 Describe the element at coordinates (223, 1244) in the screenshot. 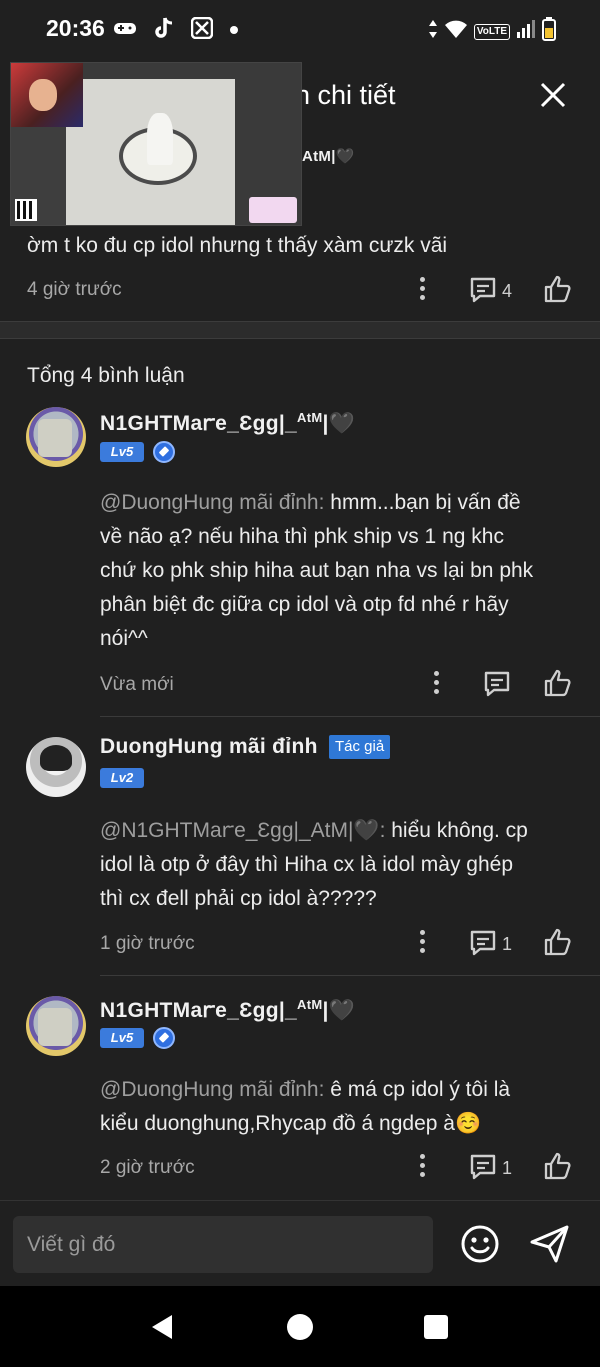

I see `comment-input: Viết gì đó` at that location.